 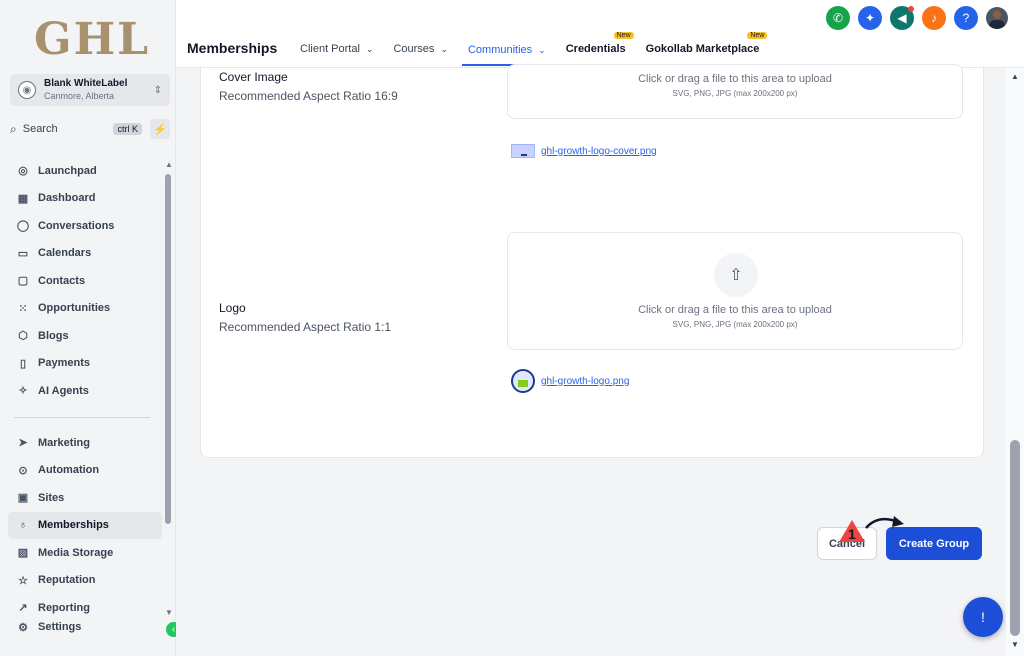 I want to click on tab-client-portal: Client Portal ⌄, so click(x=336, y=49).